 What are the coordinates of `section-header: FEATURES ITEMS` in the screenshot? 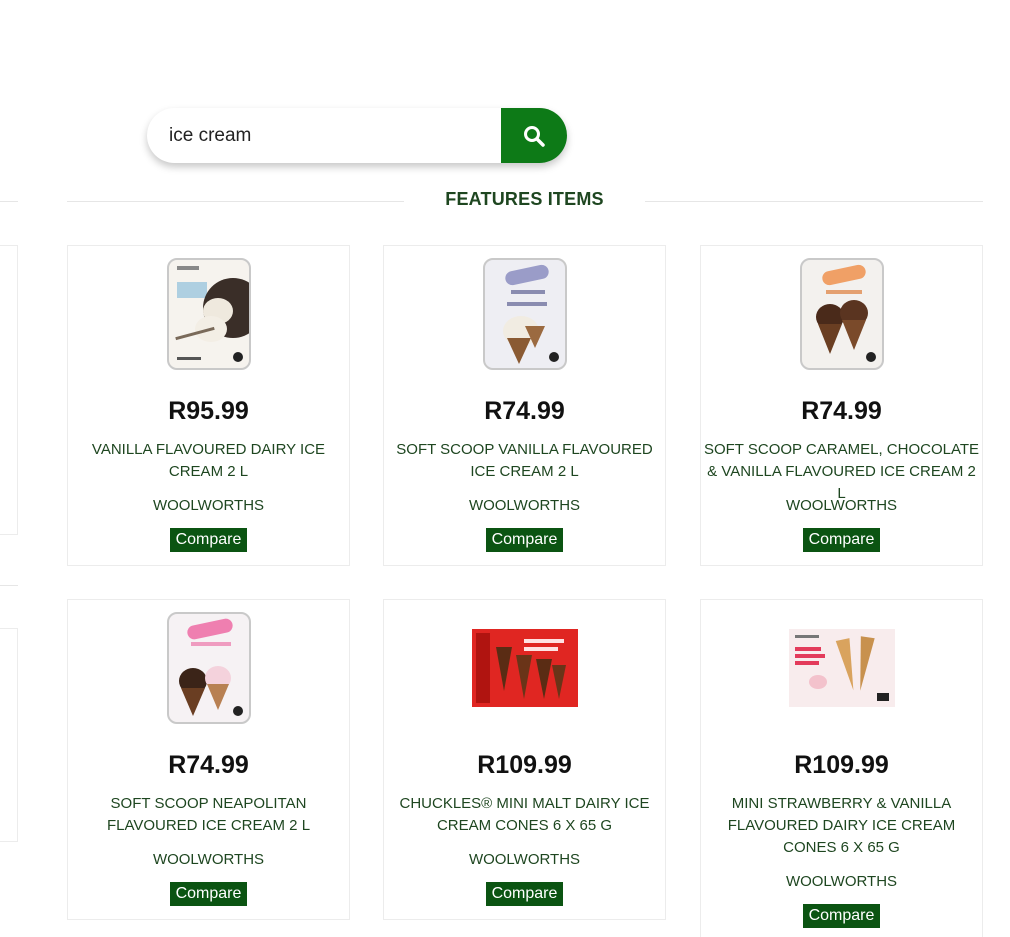 It's located at (525, 201).